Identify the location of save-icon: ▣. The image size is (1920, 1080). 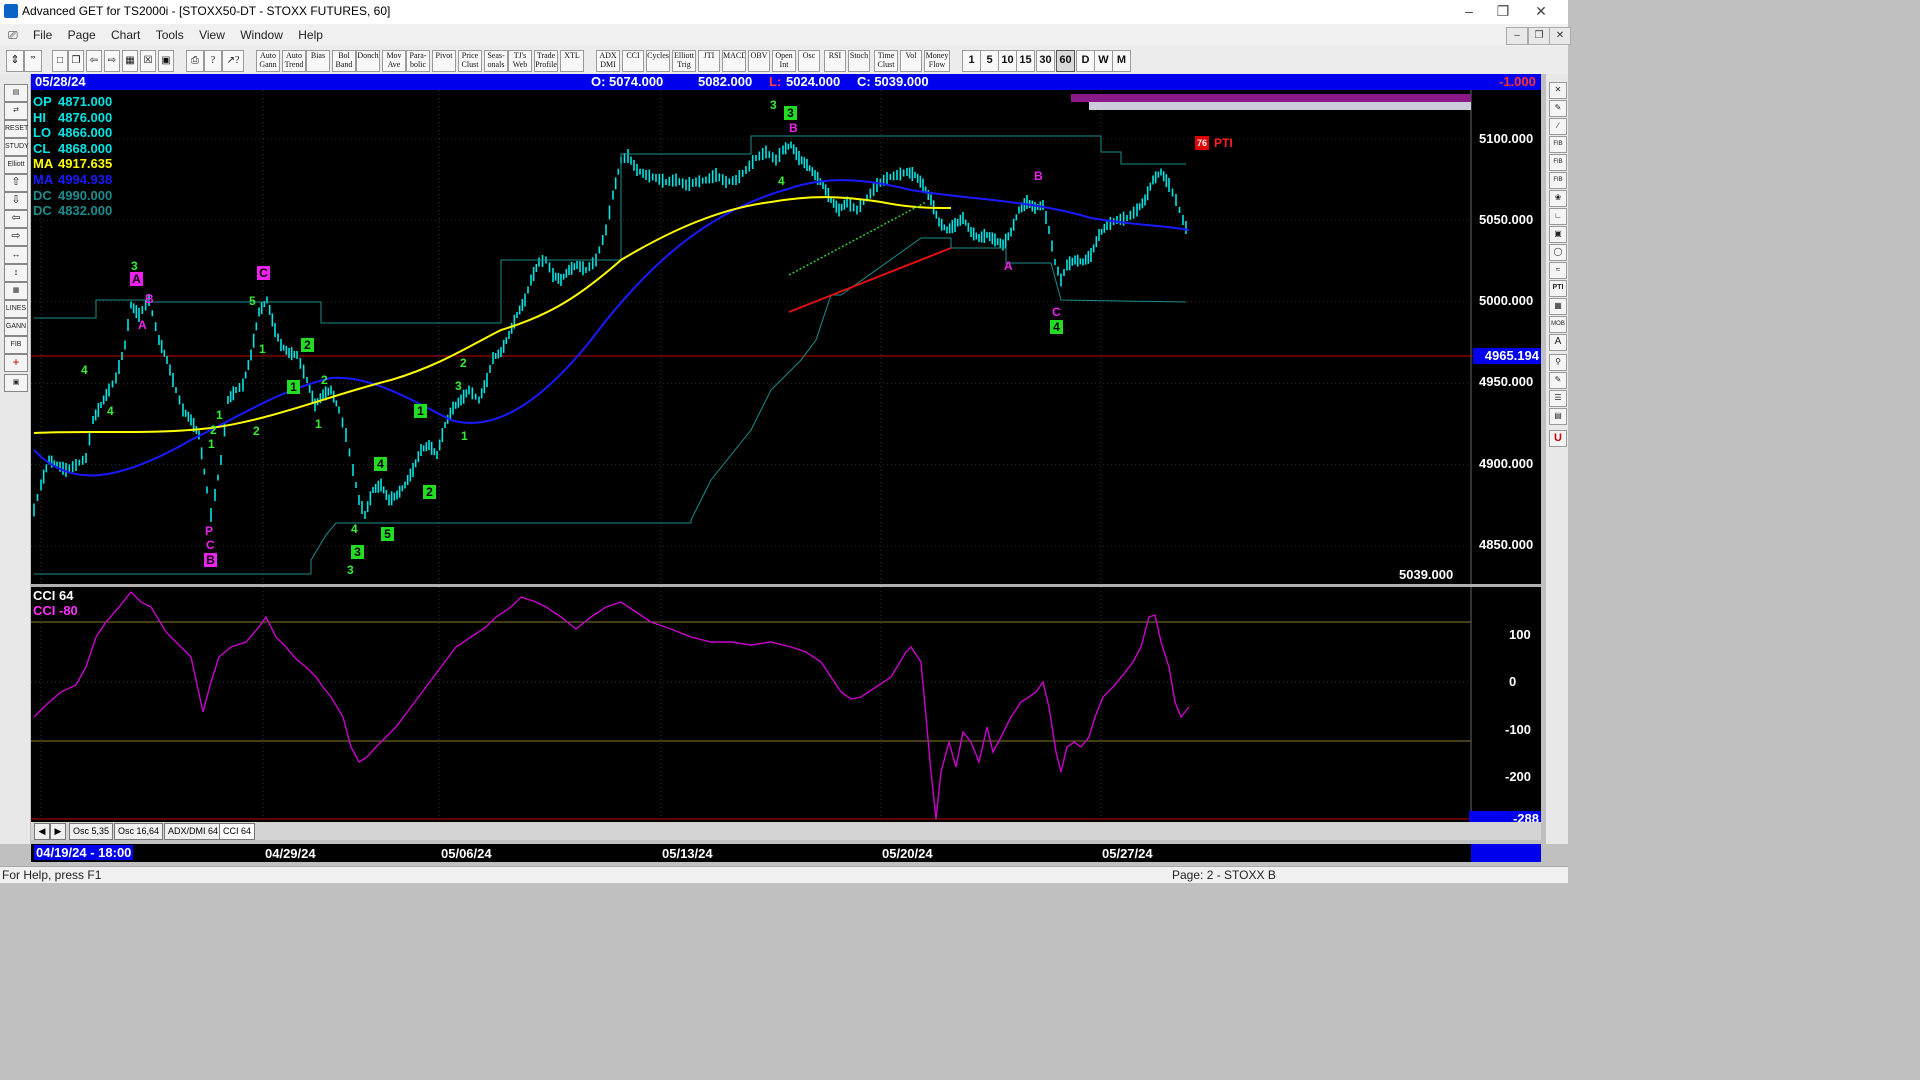
(16, 383).